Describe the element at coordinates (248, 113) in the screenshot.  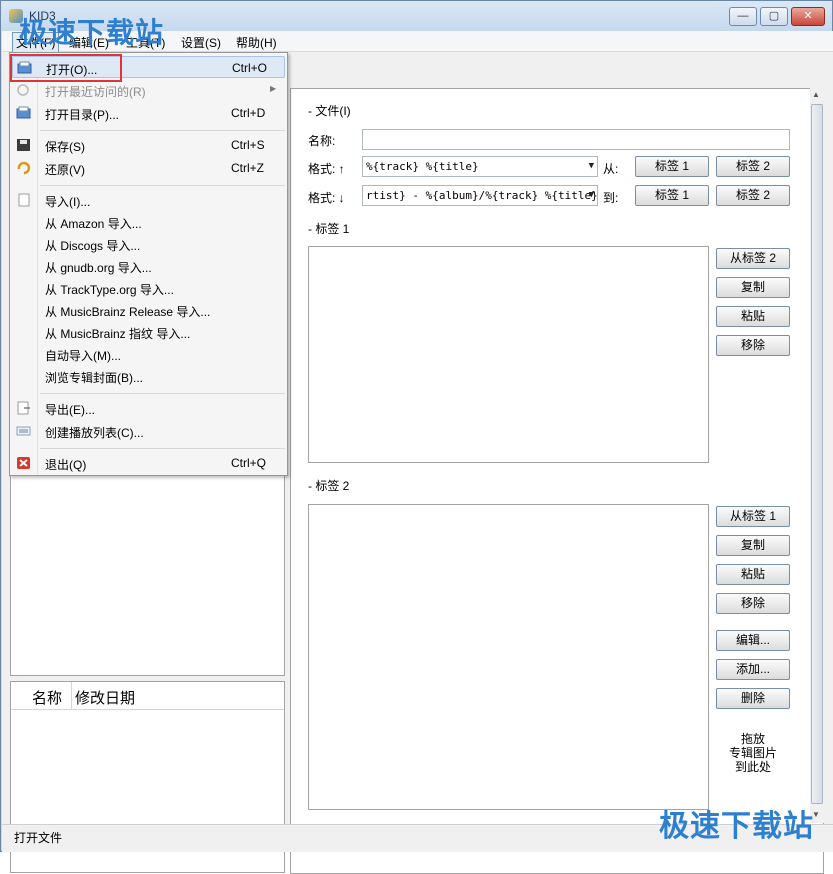
I see `menu-item-shortcut: Ctrl+D` at that location.